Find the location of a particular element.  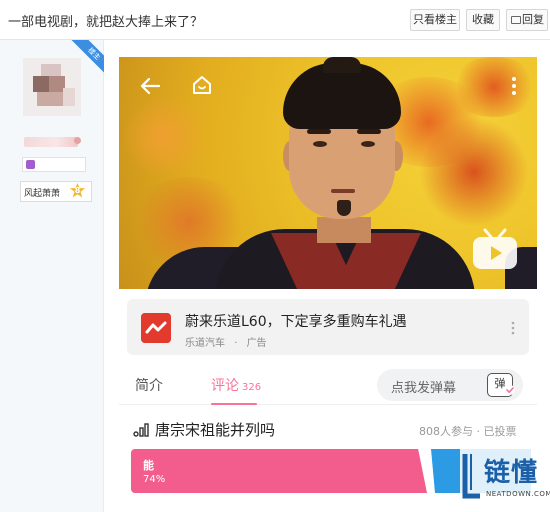

home-icon is located at coordinates (202, 85).